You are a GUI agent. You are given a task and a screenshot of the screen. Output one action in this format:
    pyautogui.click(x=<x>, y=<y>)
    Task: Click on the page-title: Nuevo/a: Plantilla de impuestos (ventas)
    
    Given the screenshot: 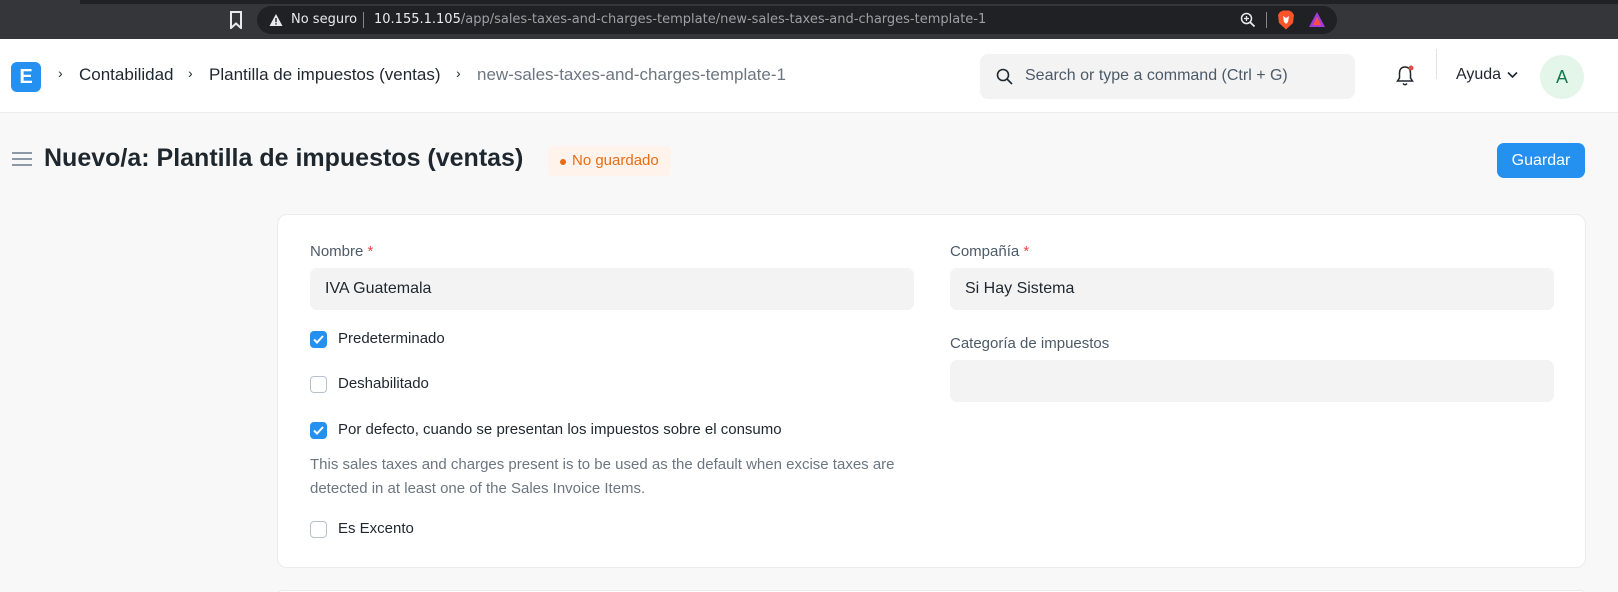 What is the action you would take?
    pyautogui.click(x=284, y=158)
    